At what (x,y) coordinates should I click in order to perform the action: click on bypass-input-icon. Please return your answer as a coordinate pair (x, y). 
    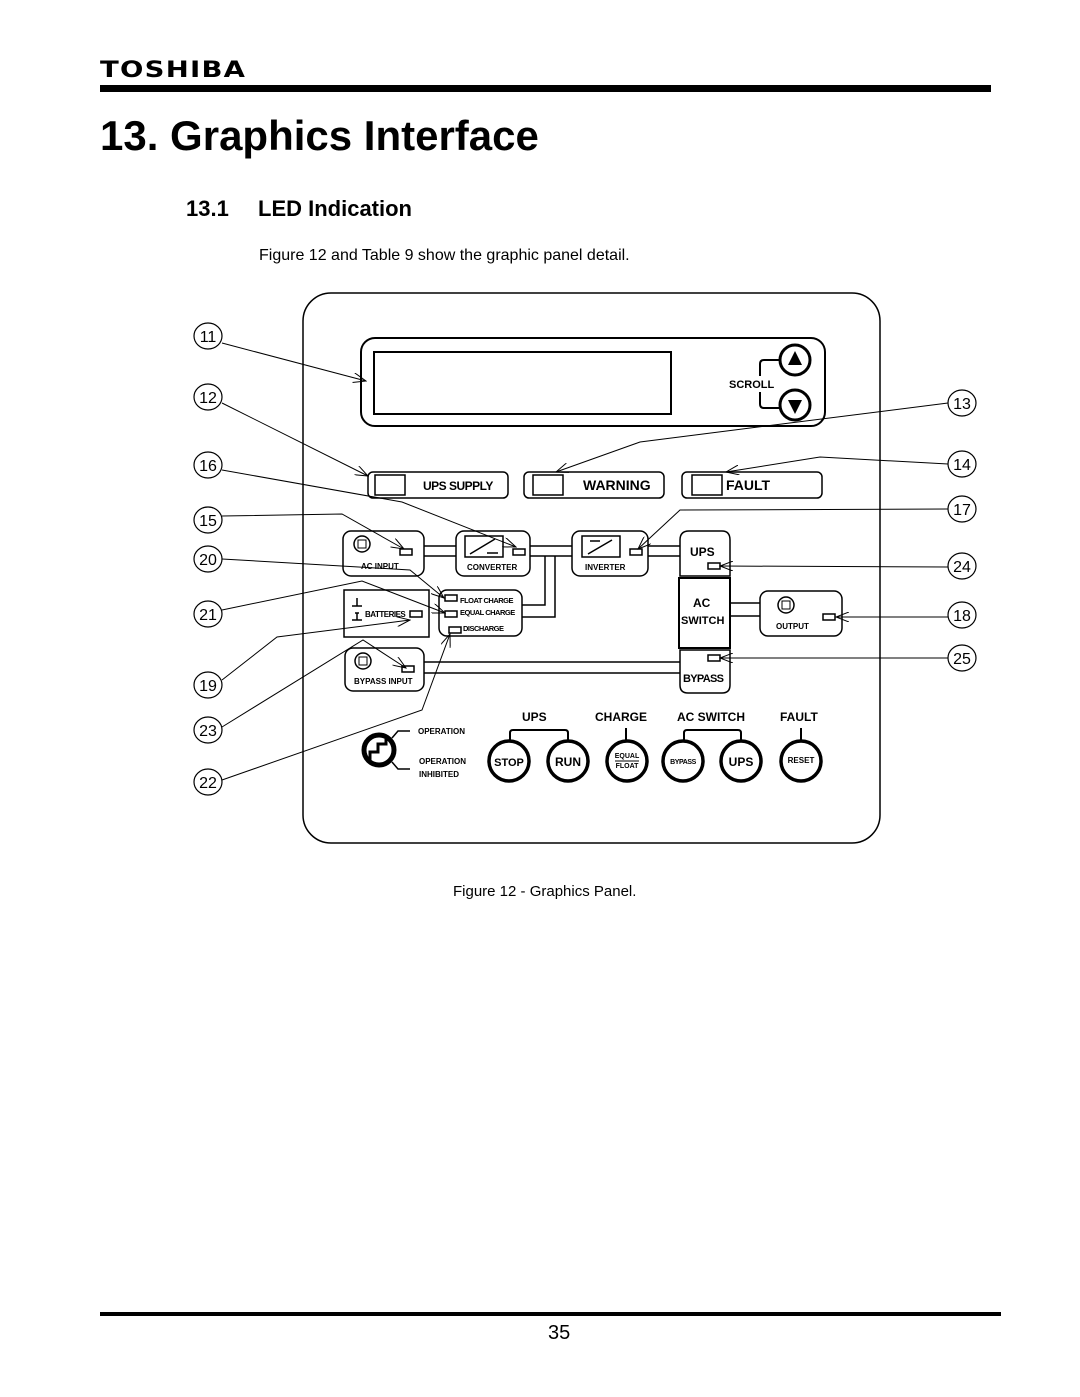
    Looking at the image, I should click on (363, 661).